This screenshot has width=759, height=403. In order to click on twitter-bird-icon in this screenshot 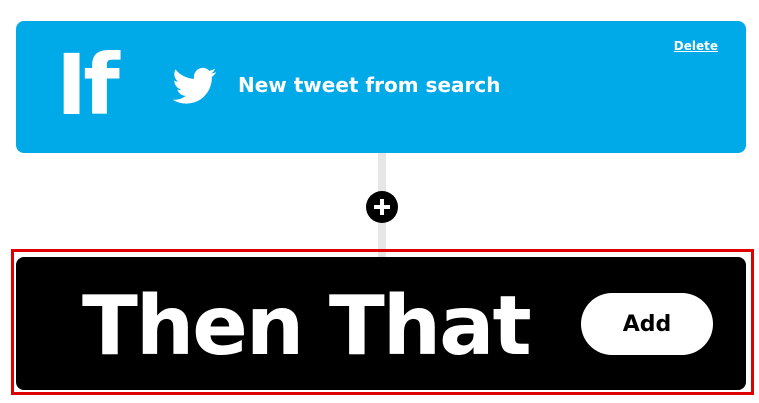, I will do `click(194, 86)`.